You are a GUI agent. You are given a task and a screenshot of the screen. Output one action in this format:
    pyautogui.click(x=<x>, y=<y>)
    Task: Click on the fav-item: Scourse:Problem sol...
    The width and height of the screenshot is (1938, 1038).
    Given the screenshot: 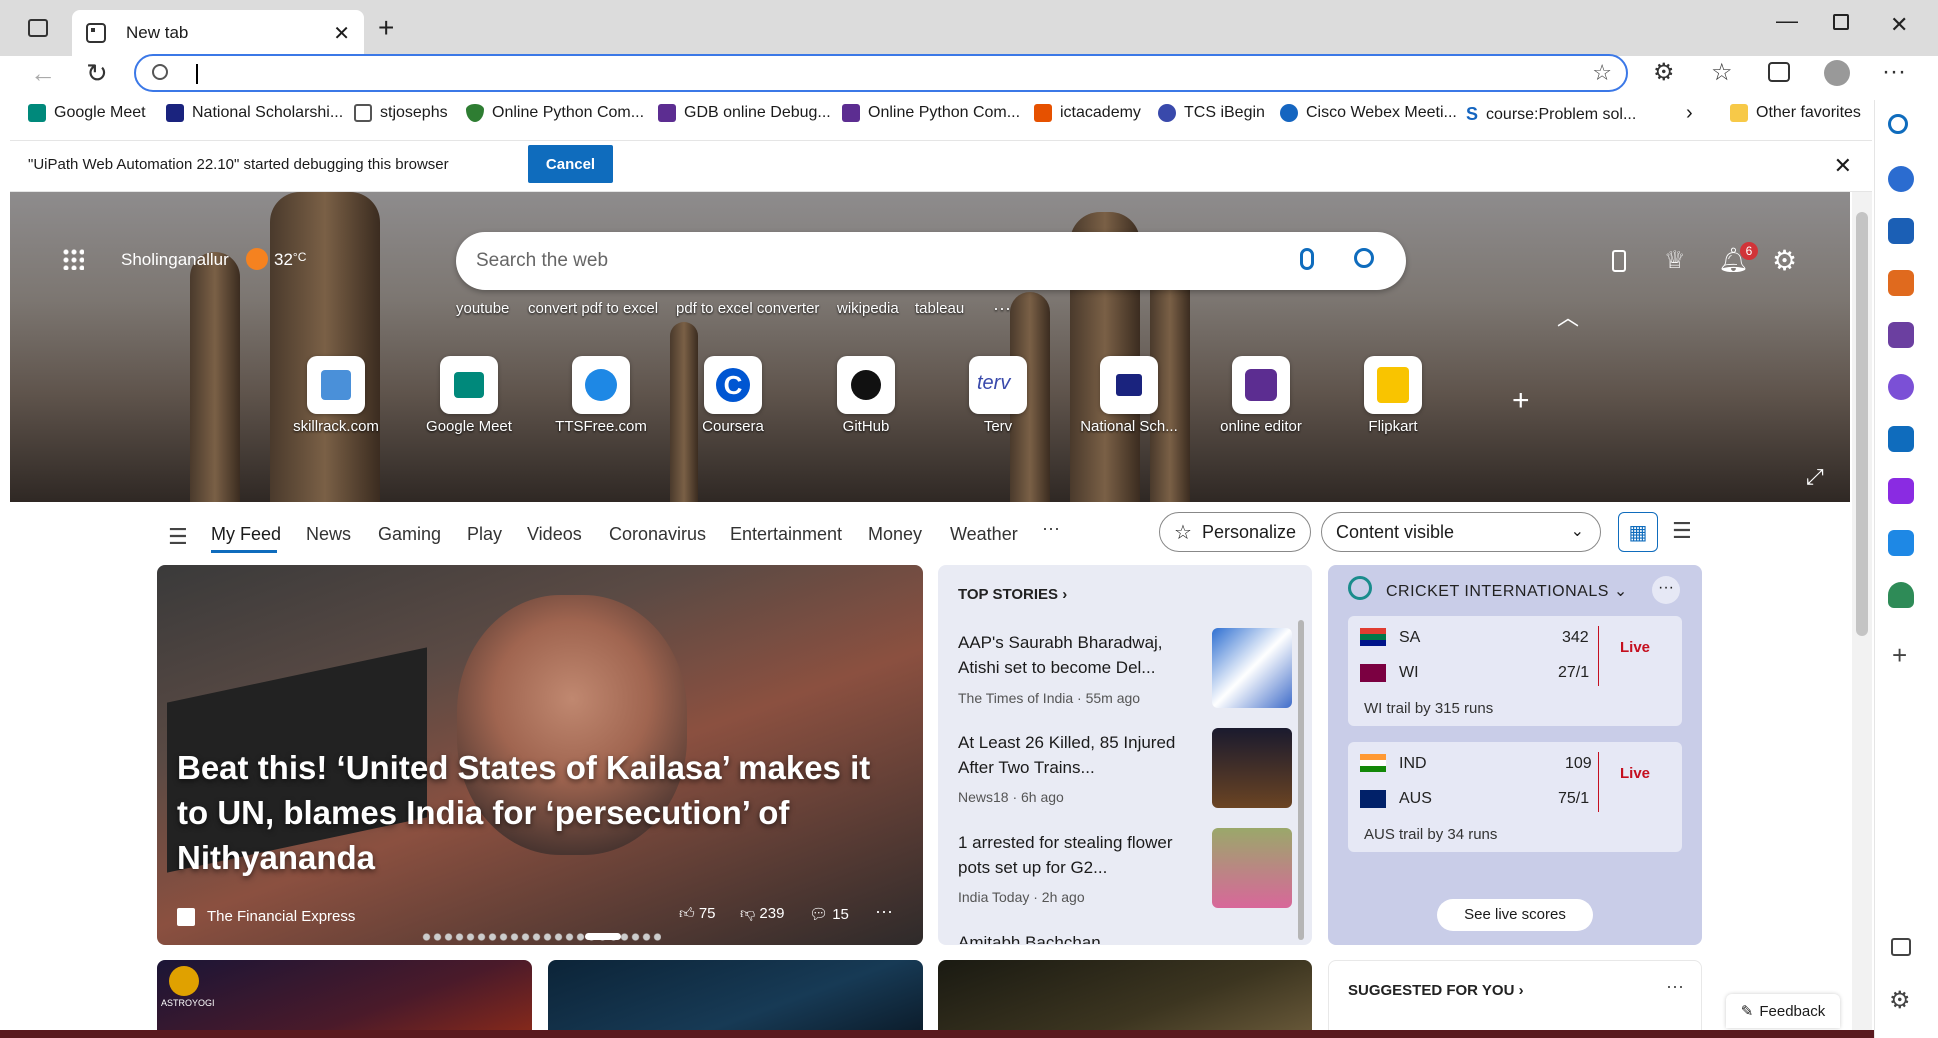 What is the action you would take?
    pyautogui.click(x=1551, y=114)
    